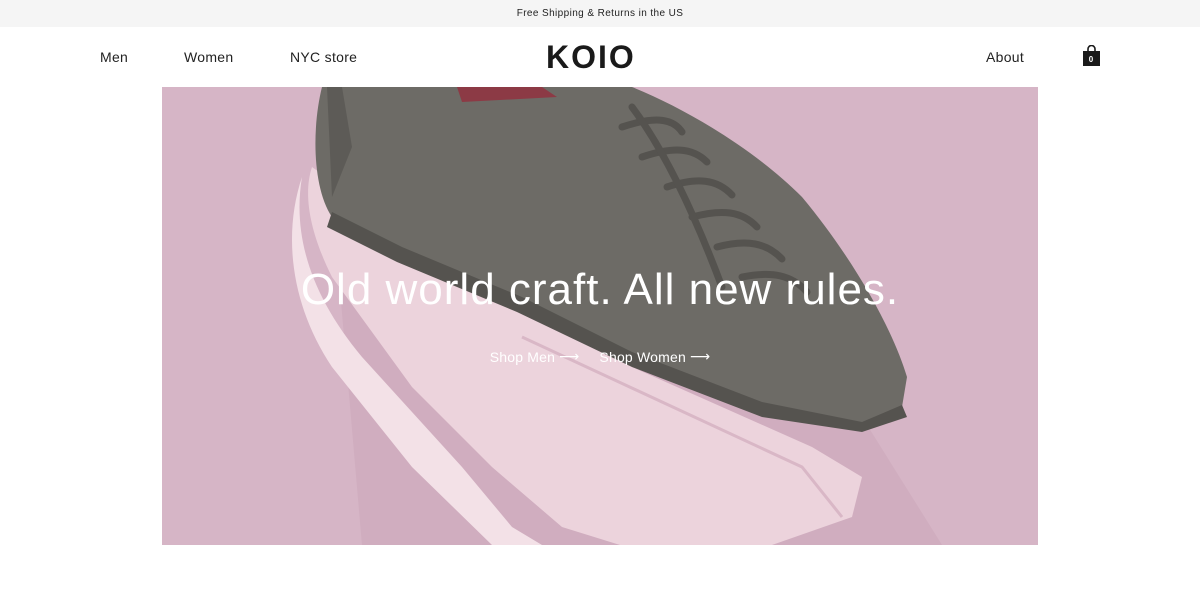 This screenshot has height=613, width=1200. What do you see at coordinates (591, 57) in the screenshot?
I see `logo: KOIO` at bounding box center [591, 57].